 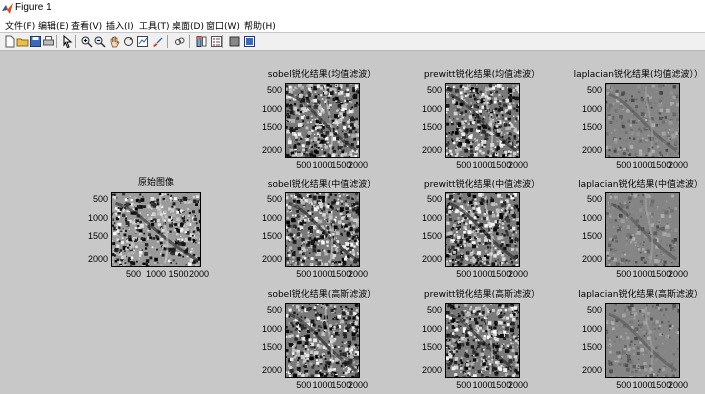 What do you see at coordinates (322, 340) in the screenshot?
I see `image-axes-sobel-gaussian` at bounding box center [322, 340].